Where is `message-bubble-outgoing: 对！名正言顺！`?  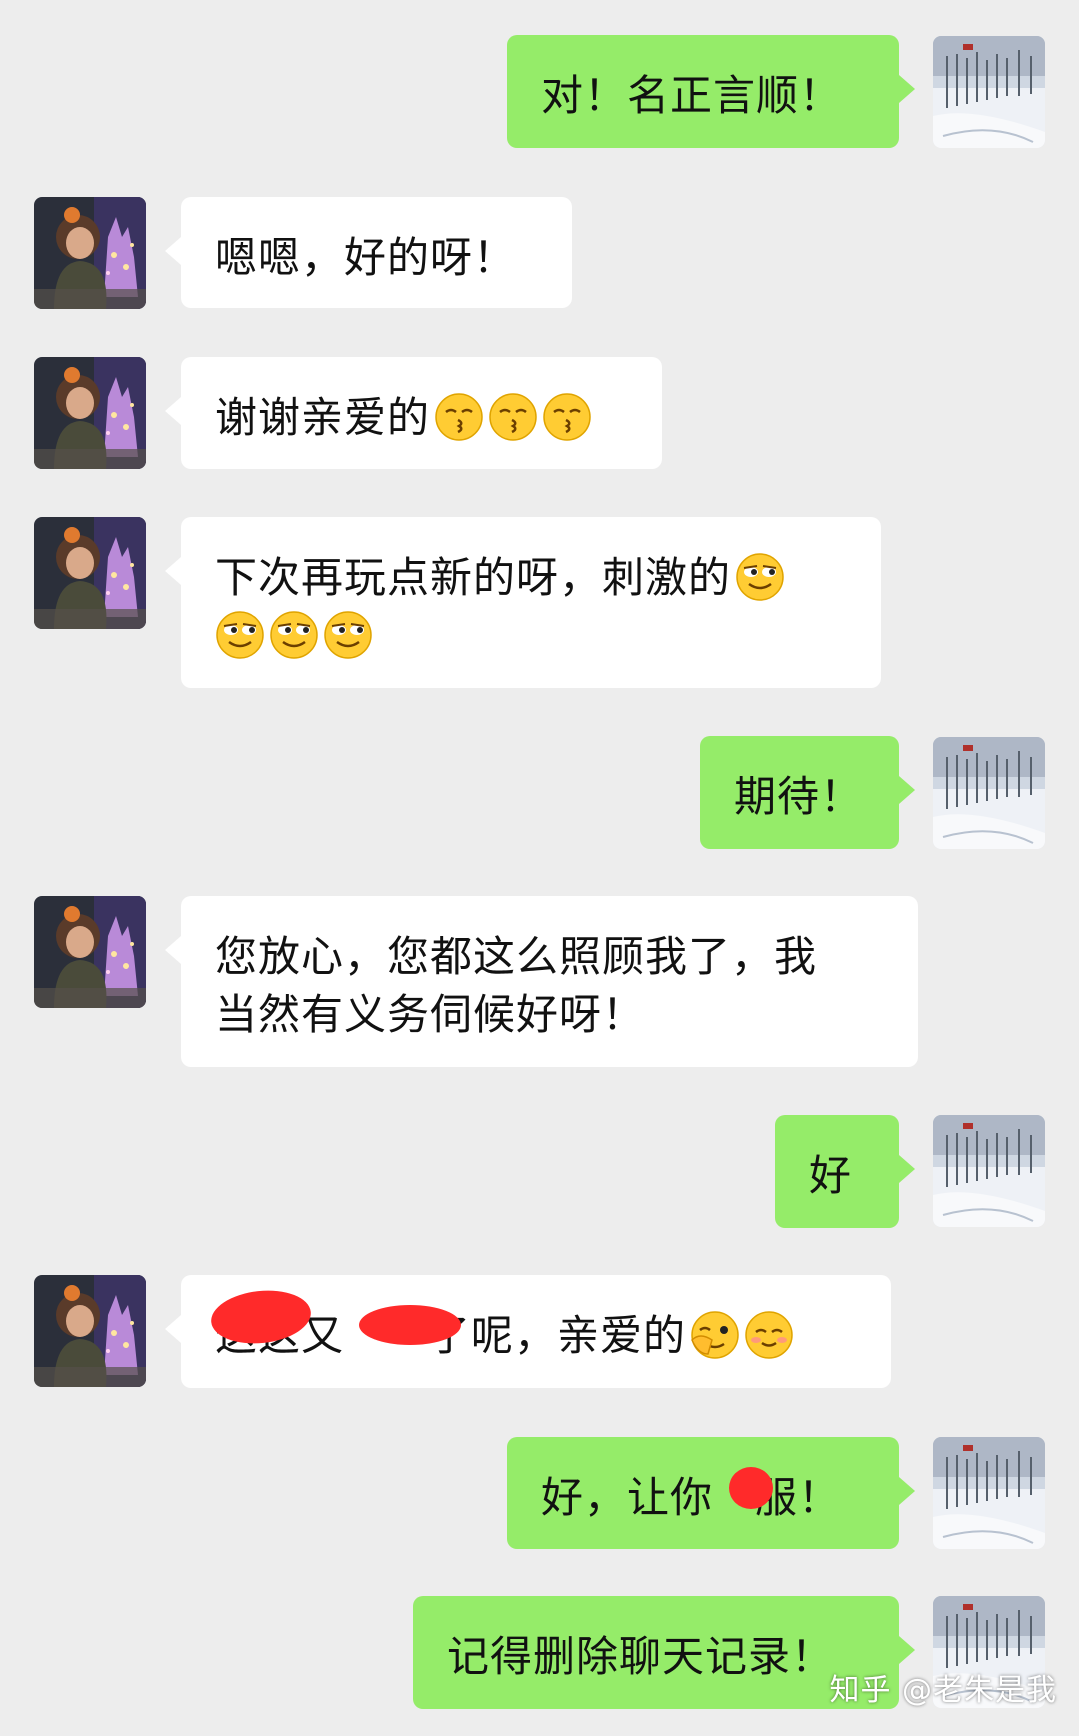
message-bubble-outgoing: 对！名正言顺！ is located at coordinates (711, 91).